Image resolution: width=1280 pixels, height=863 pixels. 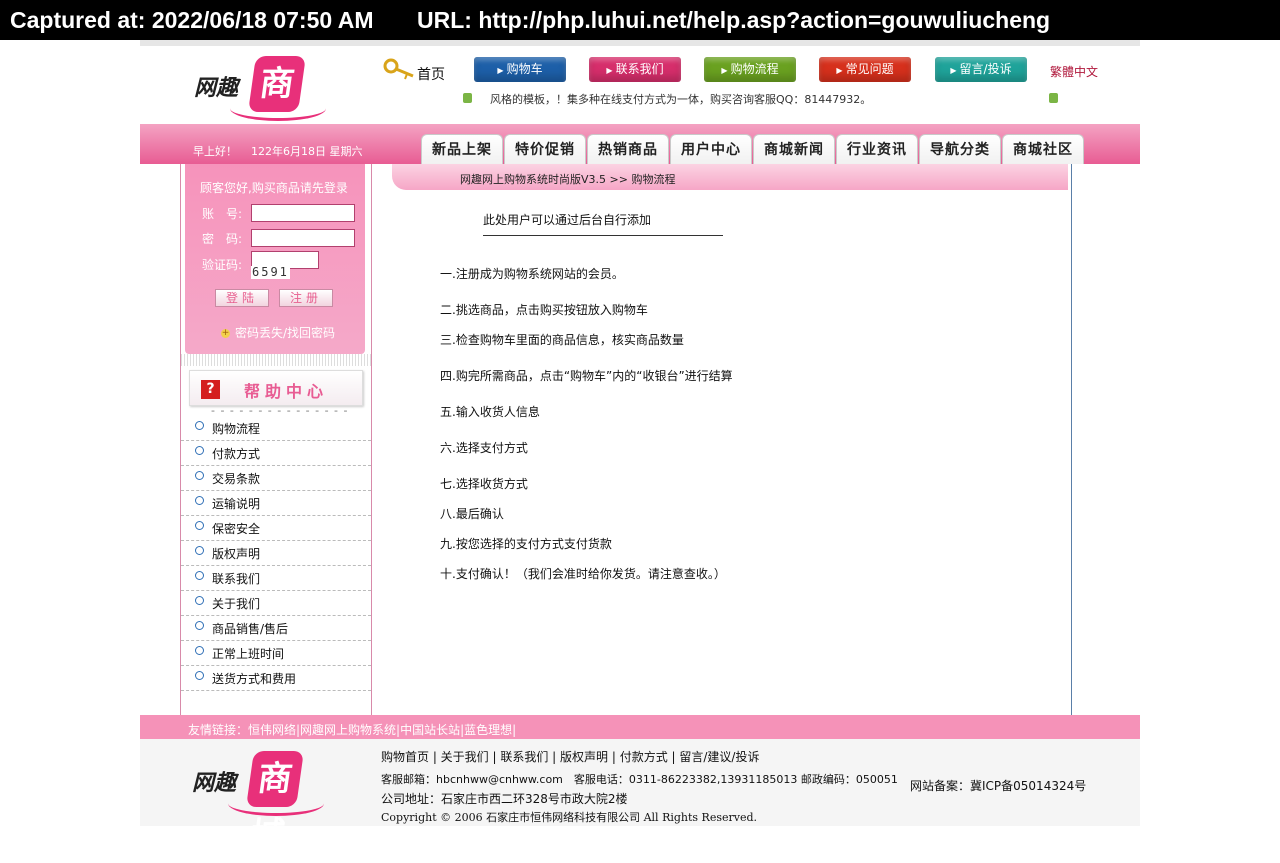 I want to click on language-link: 繁體中文, so click(x=1074, y=71).